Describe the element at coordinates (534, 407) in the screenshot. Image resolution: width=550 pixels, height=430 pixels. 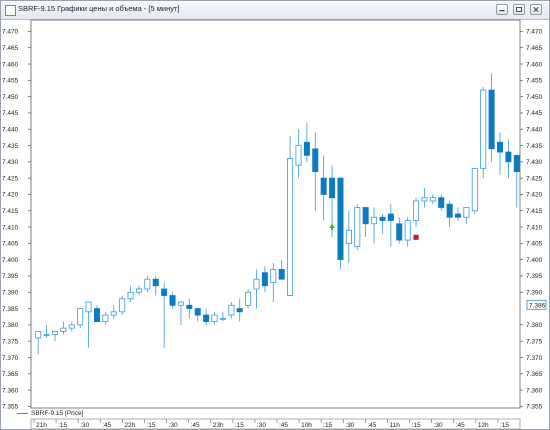
I see `y-tick-label-right: 7.355` at that location.